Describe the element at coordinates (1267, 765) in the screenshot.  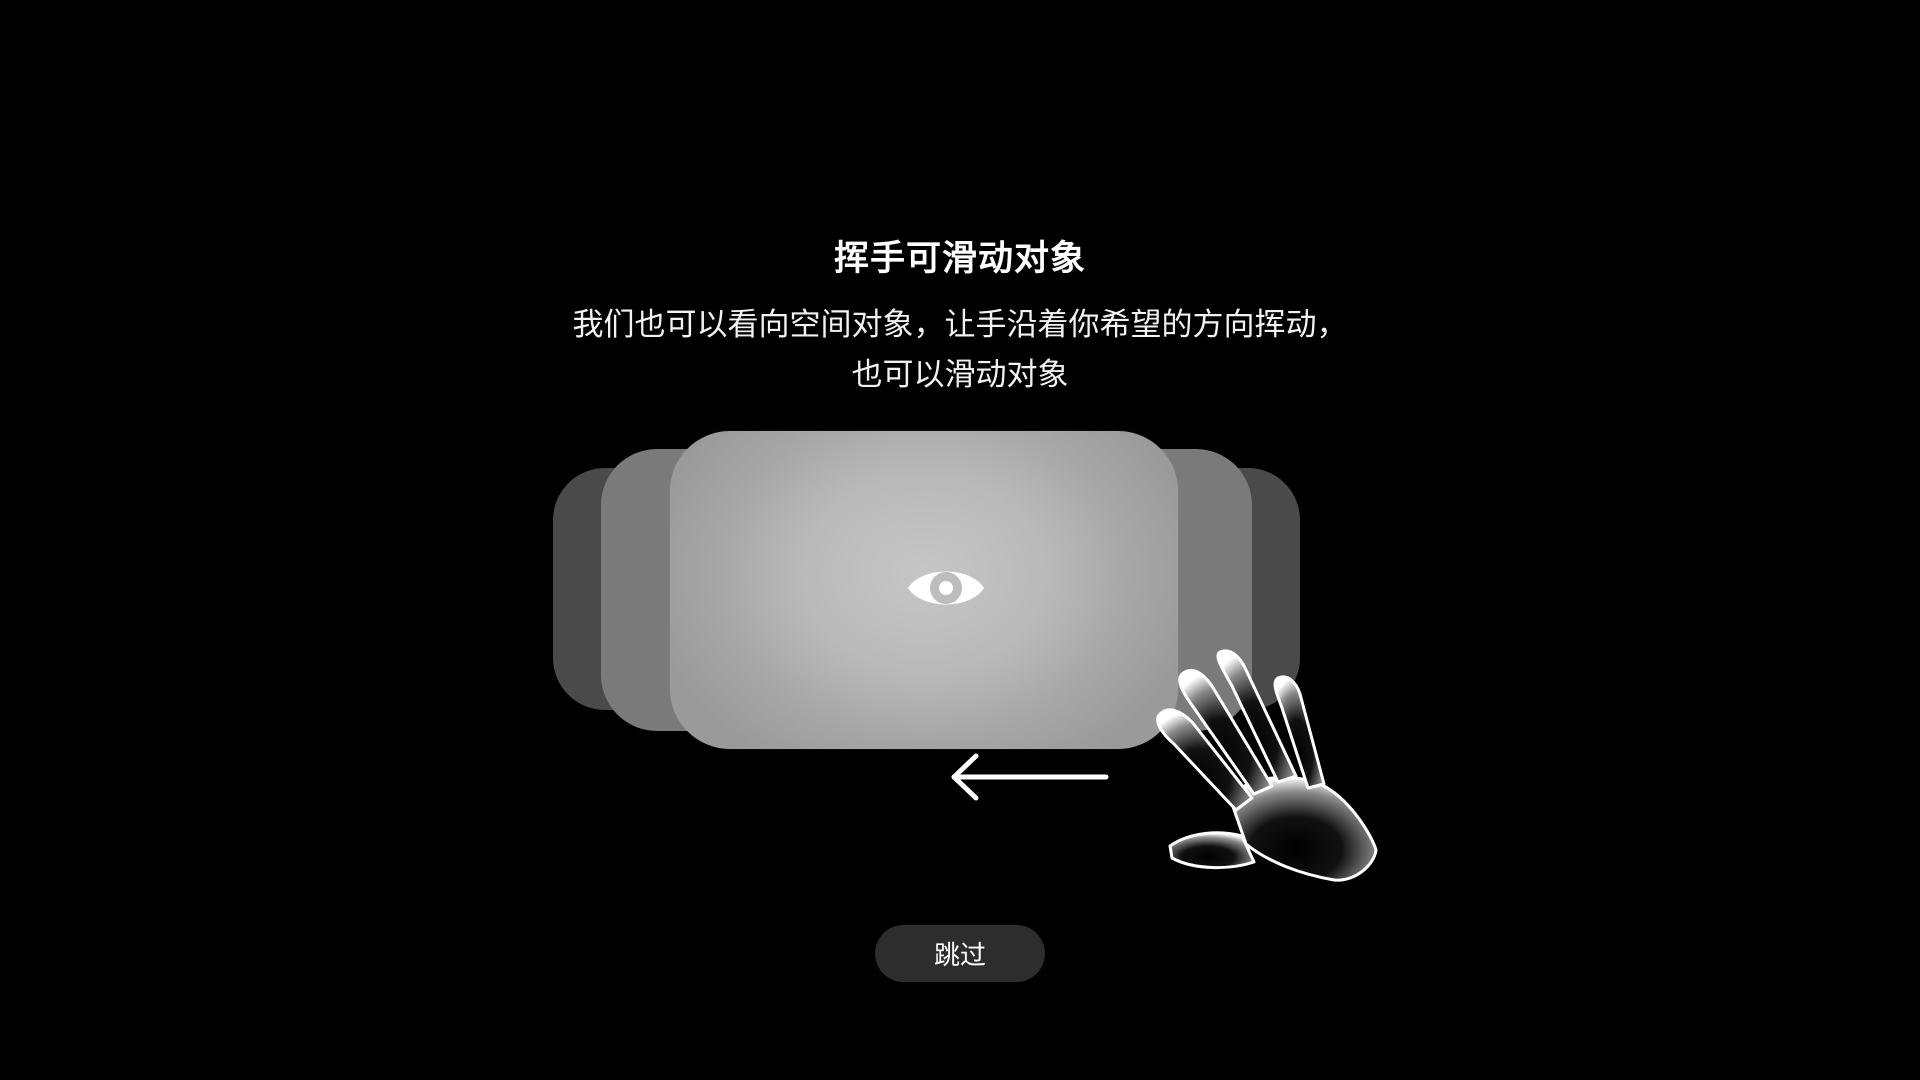
I see `hand-icon` at that location.